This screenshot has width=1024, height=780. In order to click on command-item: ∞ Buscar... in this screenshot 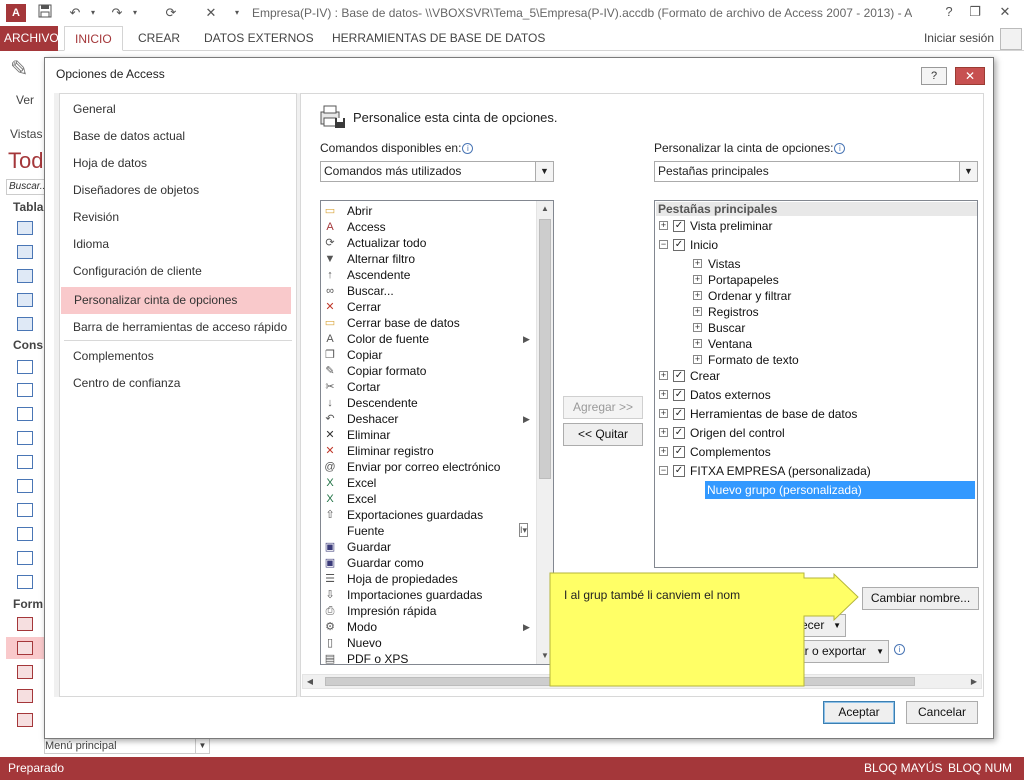, I will do `click(429, 291)`.